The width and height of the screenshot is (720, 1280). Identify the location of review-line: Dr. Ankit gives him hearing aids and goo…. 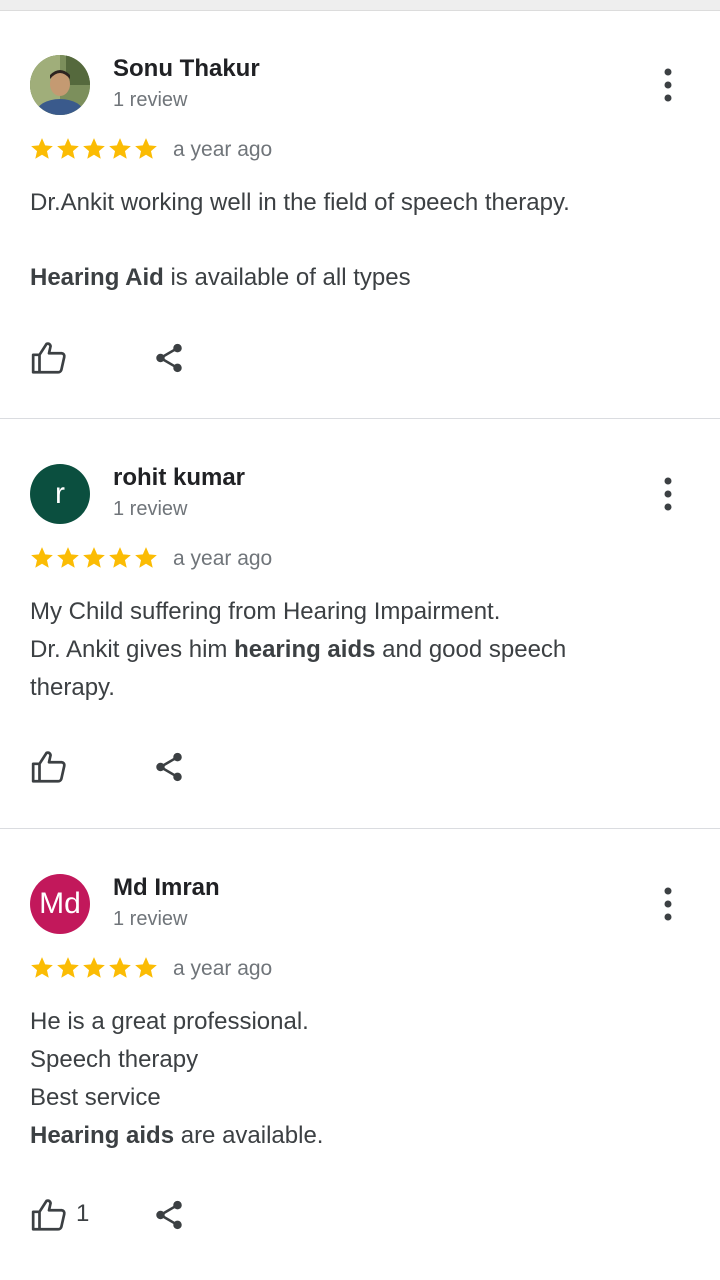
(330, 669).